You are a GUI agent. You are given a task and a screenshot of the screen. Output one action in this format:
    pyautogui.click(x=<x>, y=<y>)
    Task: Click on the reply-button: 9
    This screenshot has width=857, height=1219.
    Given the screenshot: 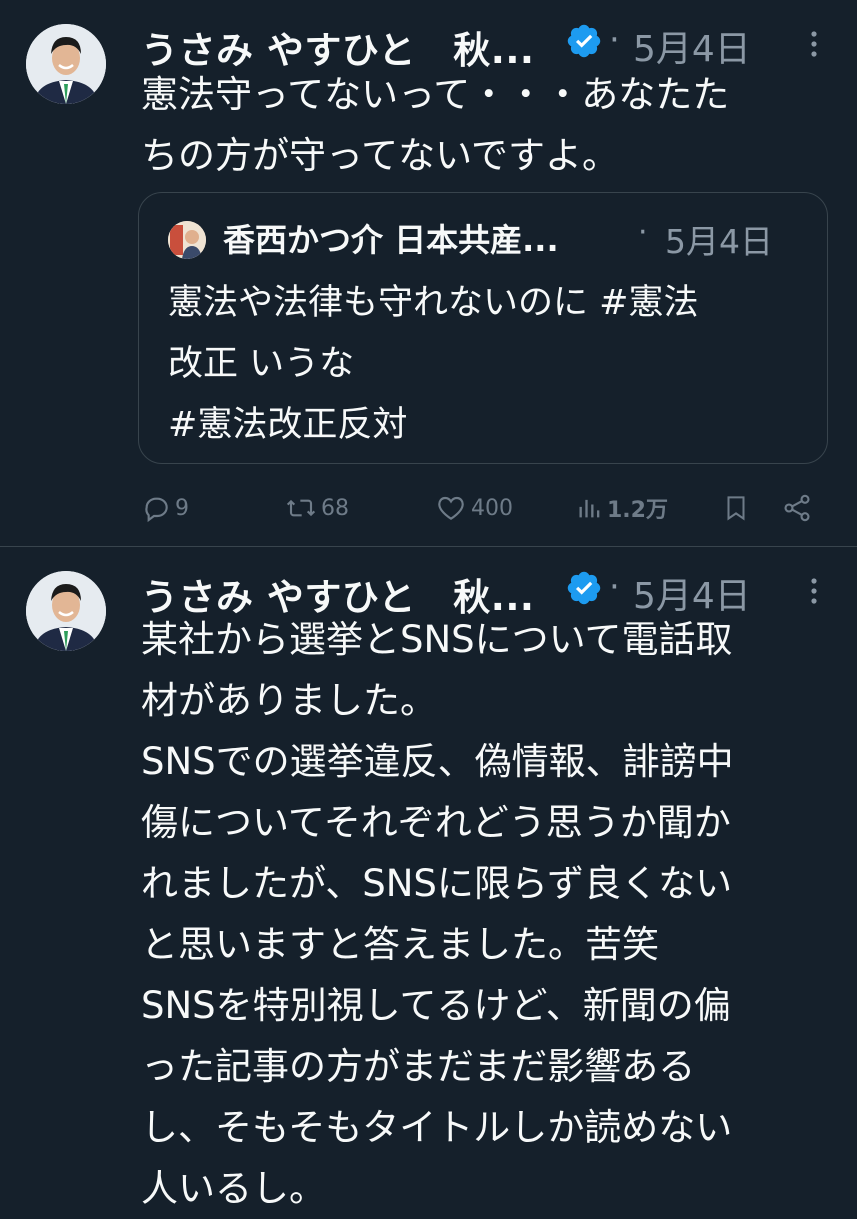 What is the action you would take?
    pyautogui.click(x=164, y=508)
    